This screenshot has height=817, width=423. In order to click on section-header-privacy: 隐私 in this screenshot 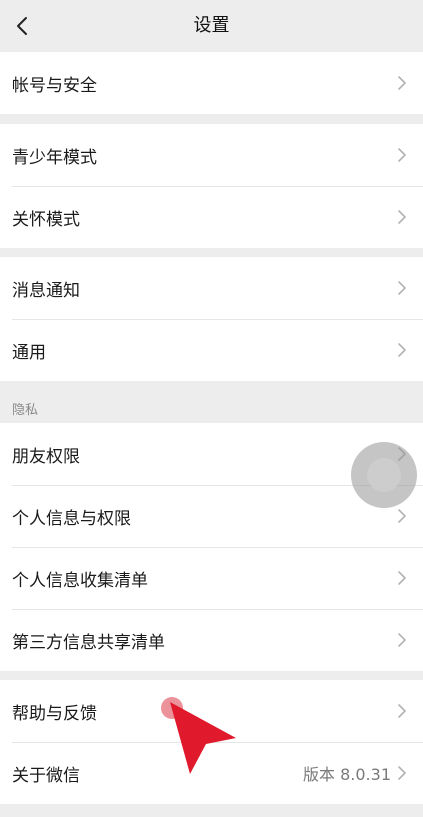, I will do `click(25, 410)`.